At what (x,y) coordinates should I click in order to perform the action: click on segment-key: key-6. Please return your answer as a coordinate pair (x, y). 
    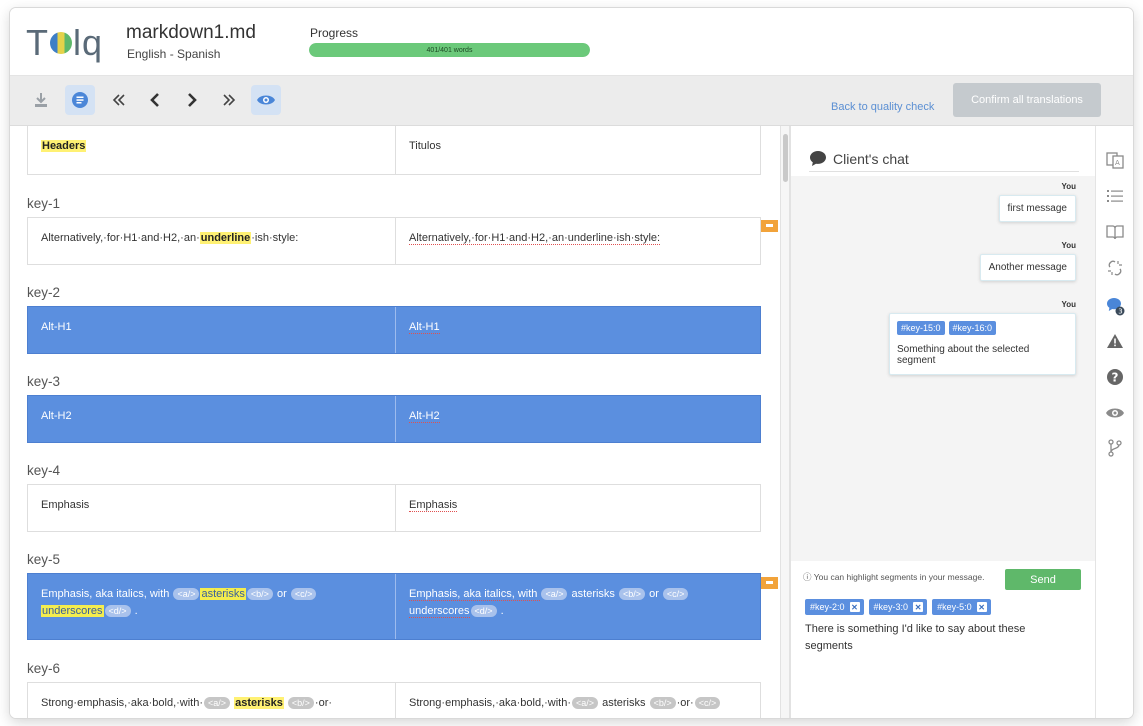
    Looking at the image, I should click on (44, 668).